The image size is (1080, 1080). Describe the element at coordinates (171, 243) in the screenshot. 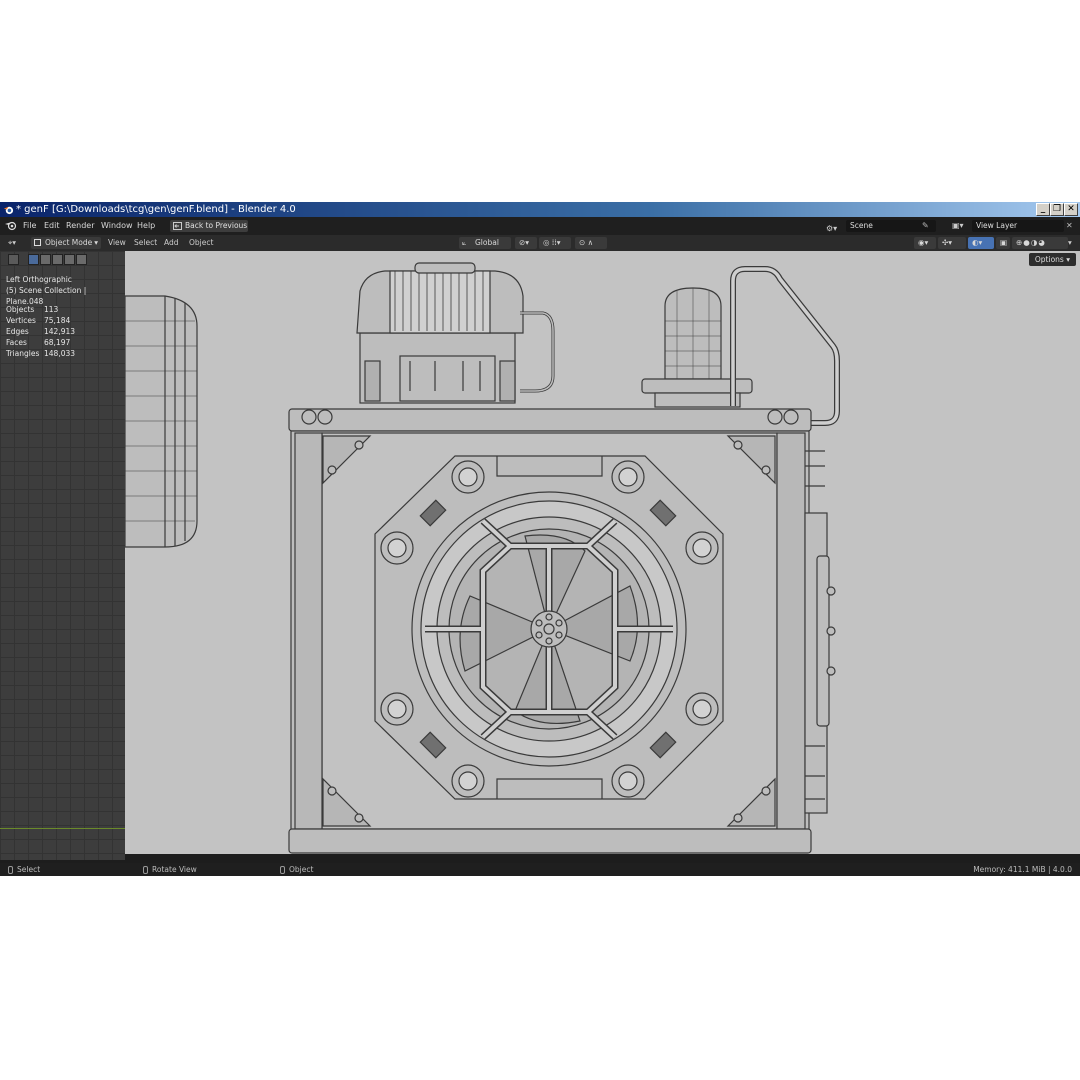

I see `menu-add: Add` at that location.